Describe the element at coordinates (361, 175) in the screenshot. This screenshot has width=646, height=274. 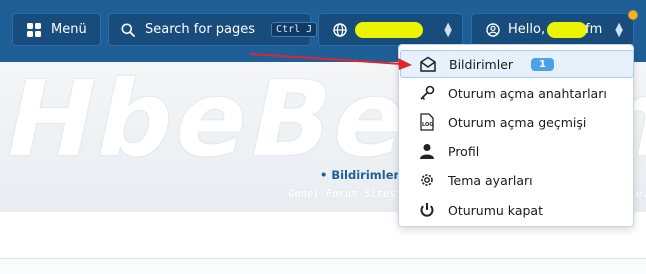
I see `breadcrumb: • Bildirimleri` at that location.